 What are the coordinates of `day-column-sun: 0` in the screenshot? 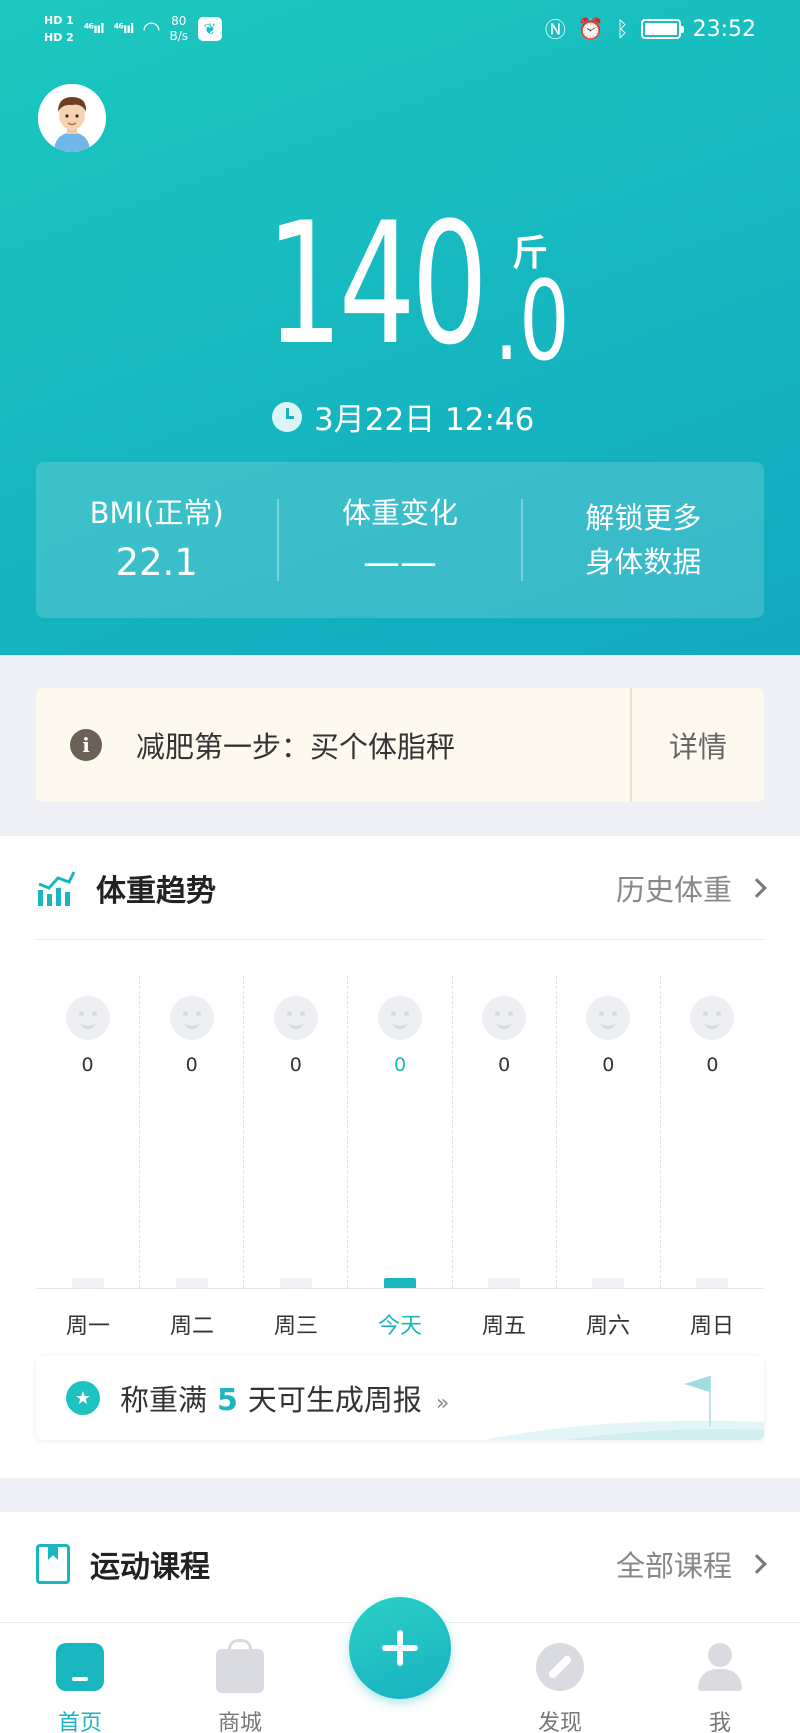 It's located at (712, 1132).